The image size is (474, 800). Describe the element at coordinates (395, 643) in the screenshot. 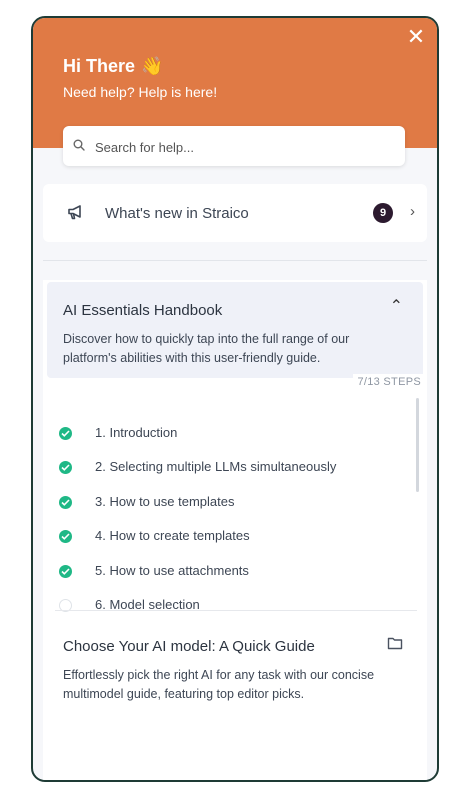

I see `folder-icon` at that location.